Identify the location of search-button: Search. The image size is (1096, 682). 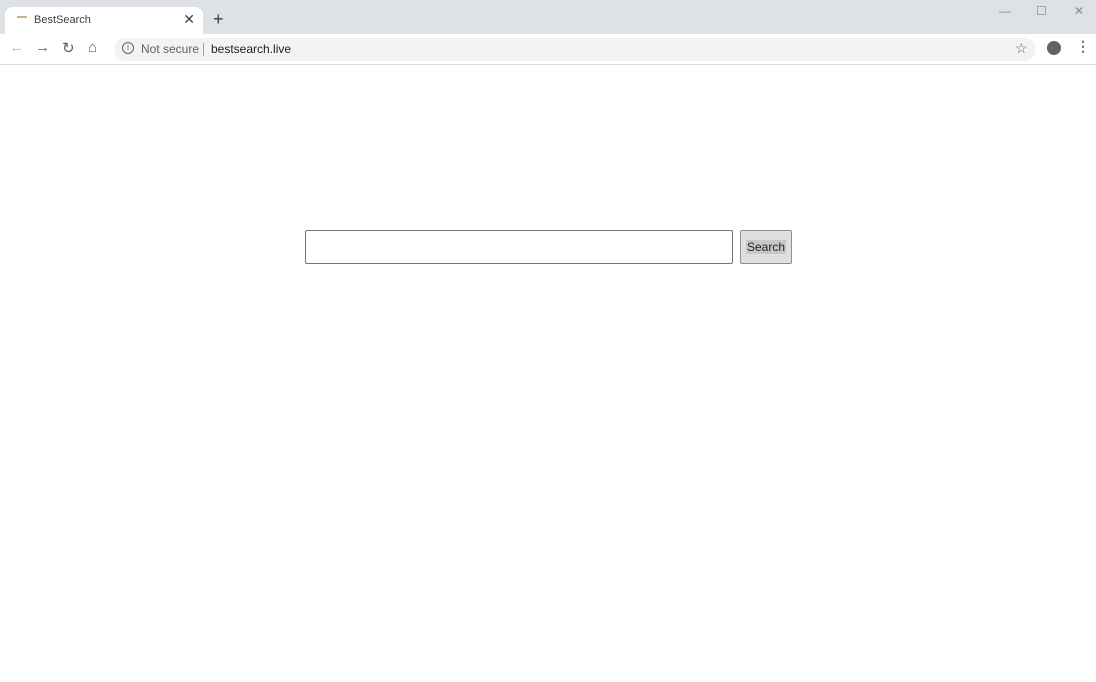
(766, 247).